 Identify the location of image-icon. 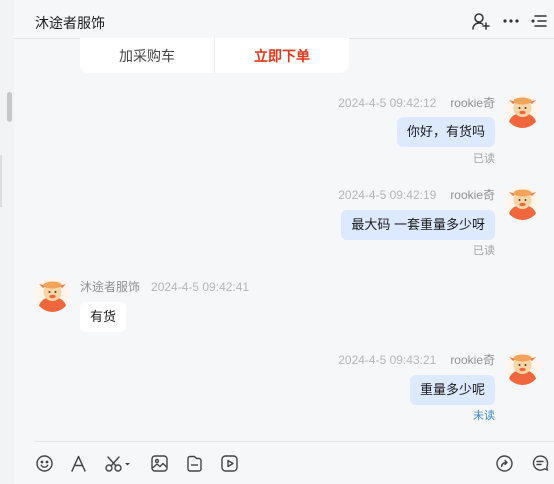
(159, 463).